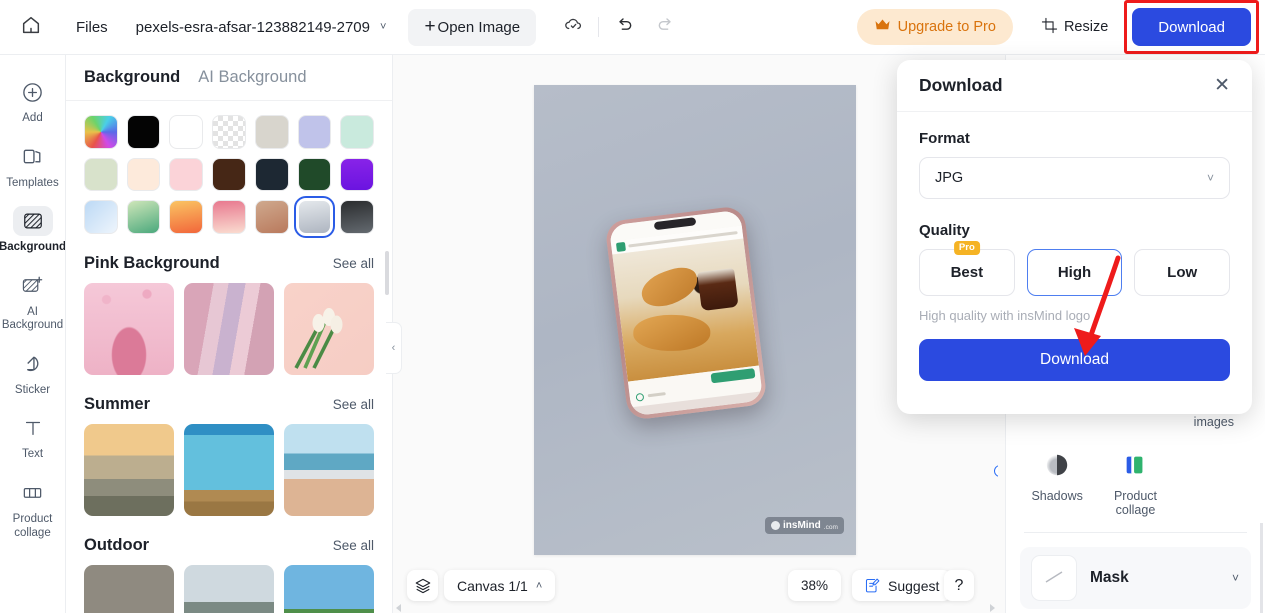 This screenshot has width=1265, height=613. I want to click on sidebar-item-product-collage: Product collage, so click(33, 510).